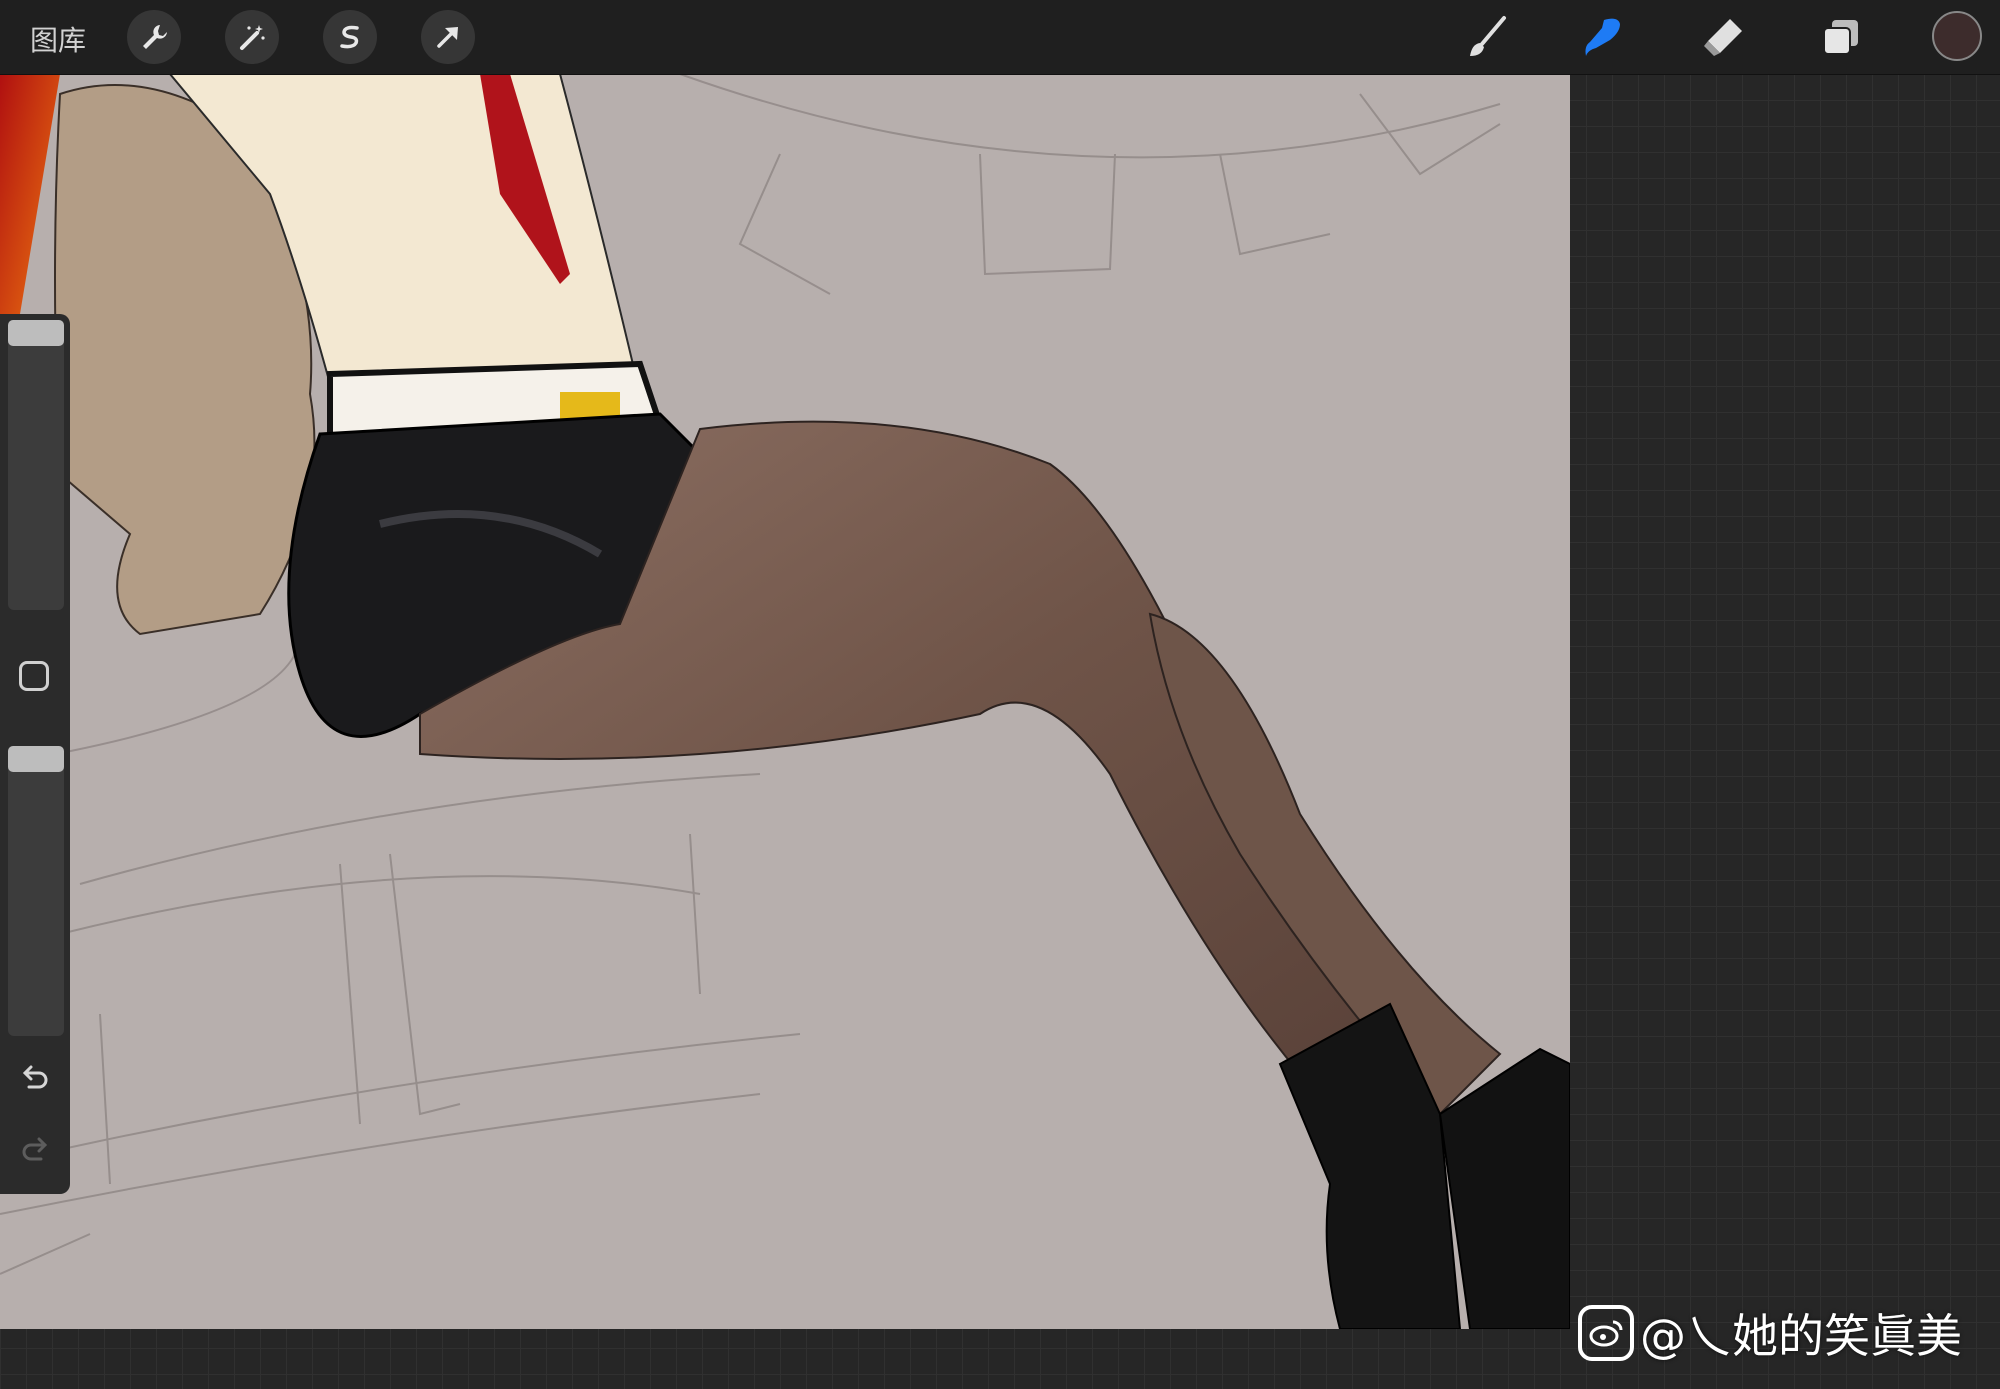 The height and width of the screenshot is (1389, 2000). Describe the element at coordinates (36, 333) in the screenshot. I see `brush-size-thumb` at that location.